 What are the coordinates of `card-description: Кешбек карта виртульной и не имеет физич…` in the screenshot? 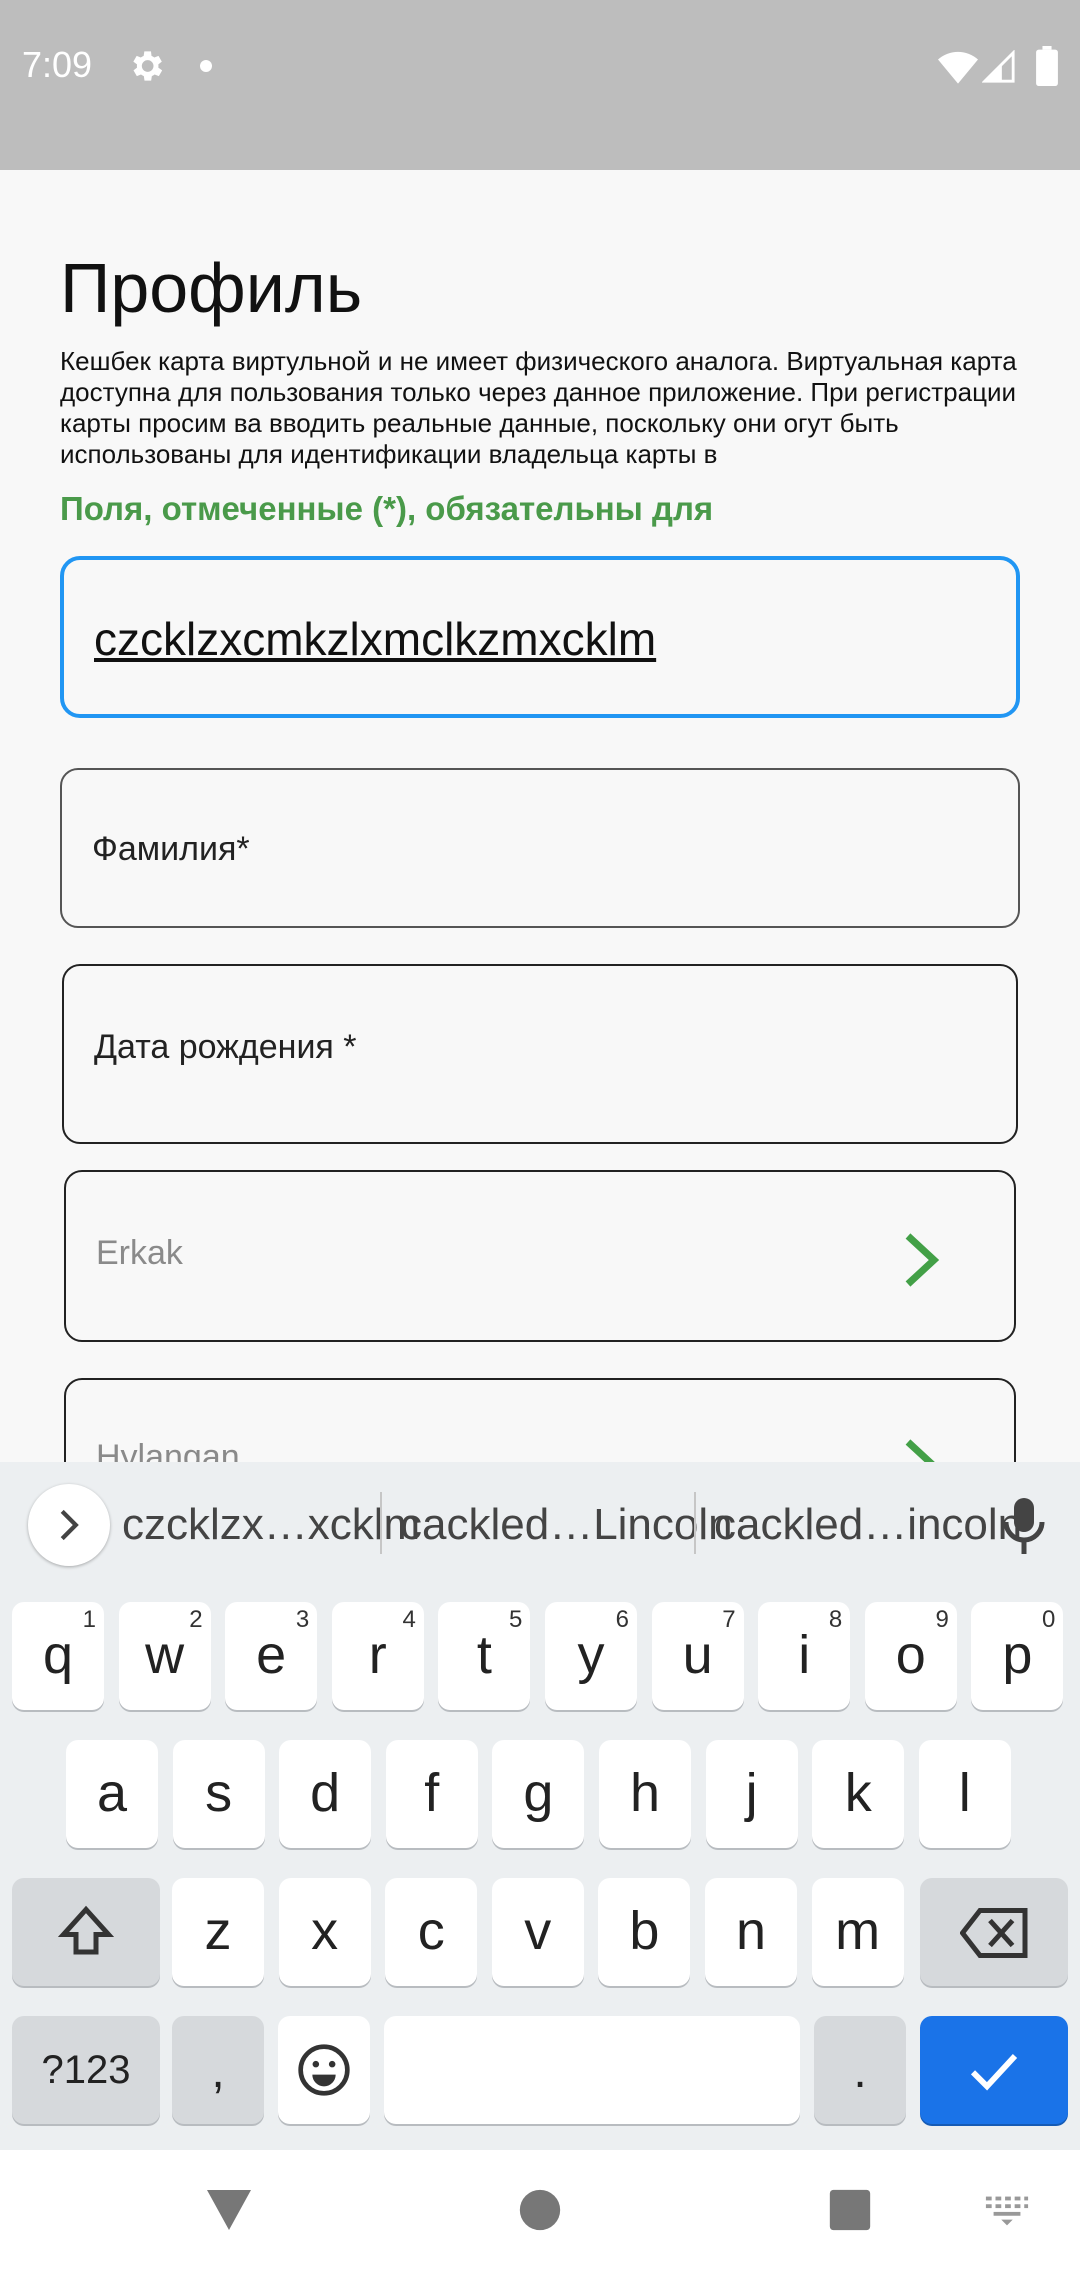 It's located at (538, 407).